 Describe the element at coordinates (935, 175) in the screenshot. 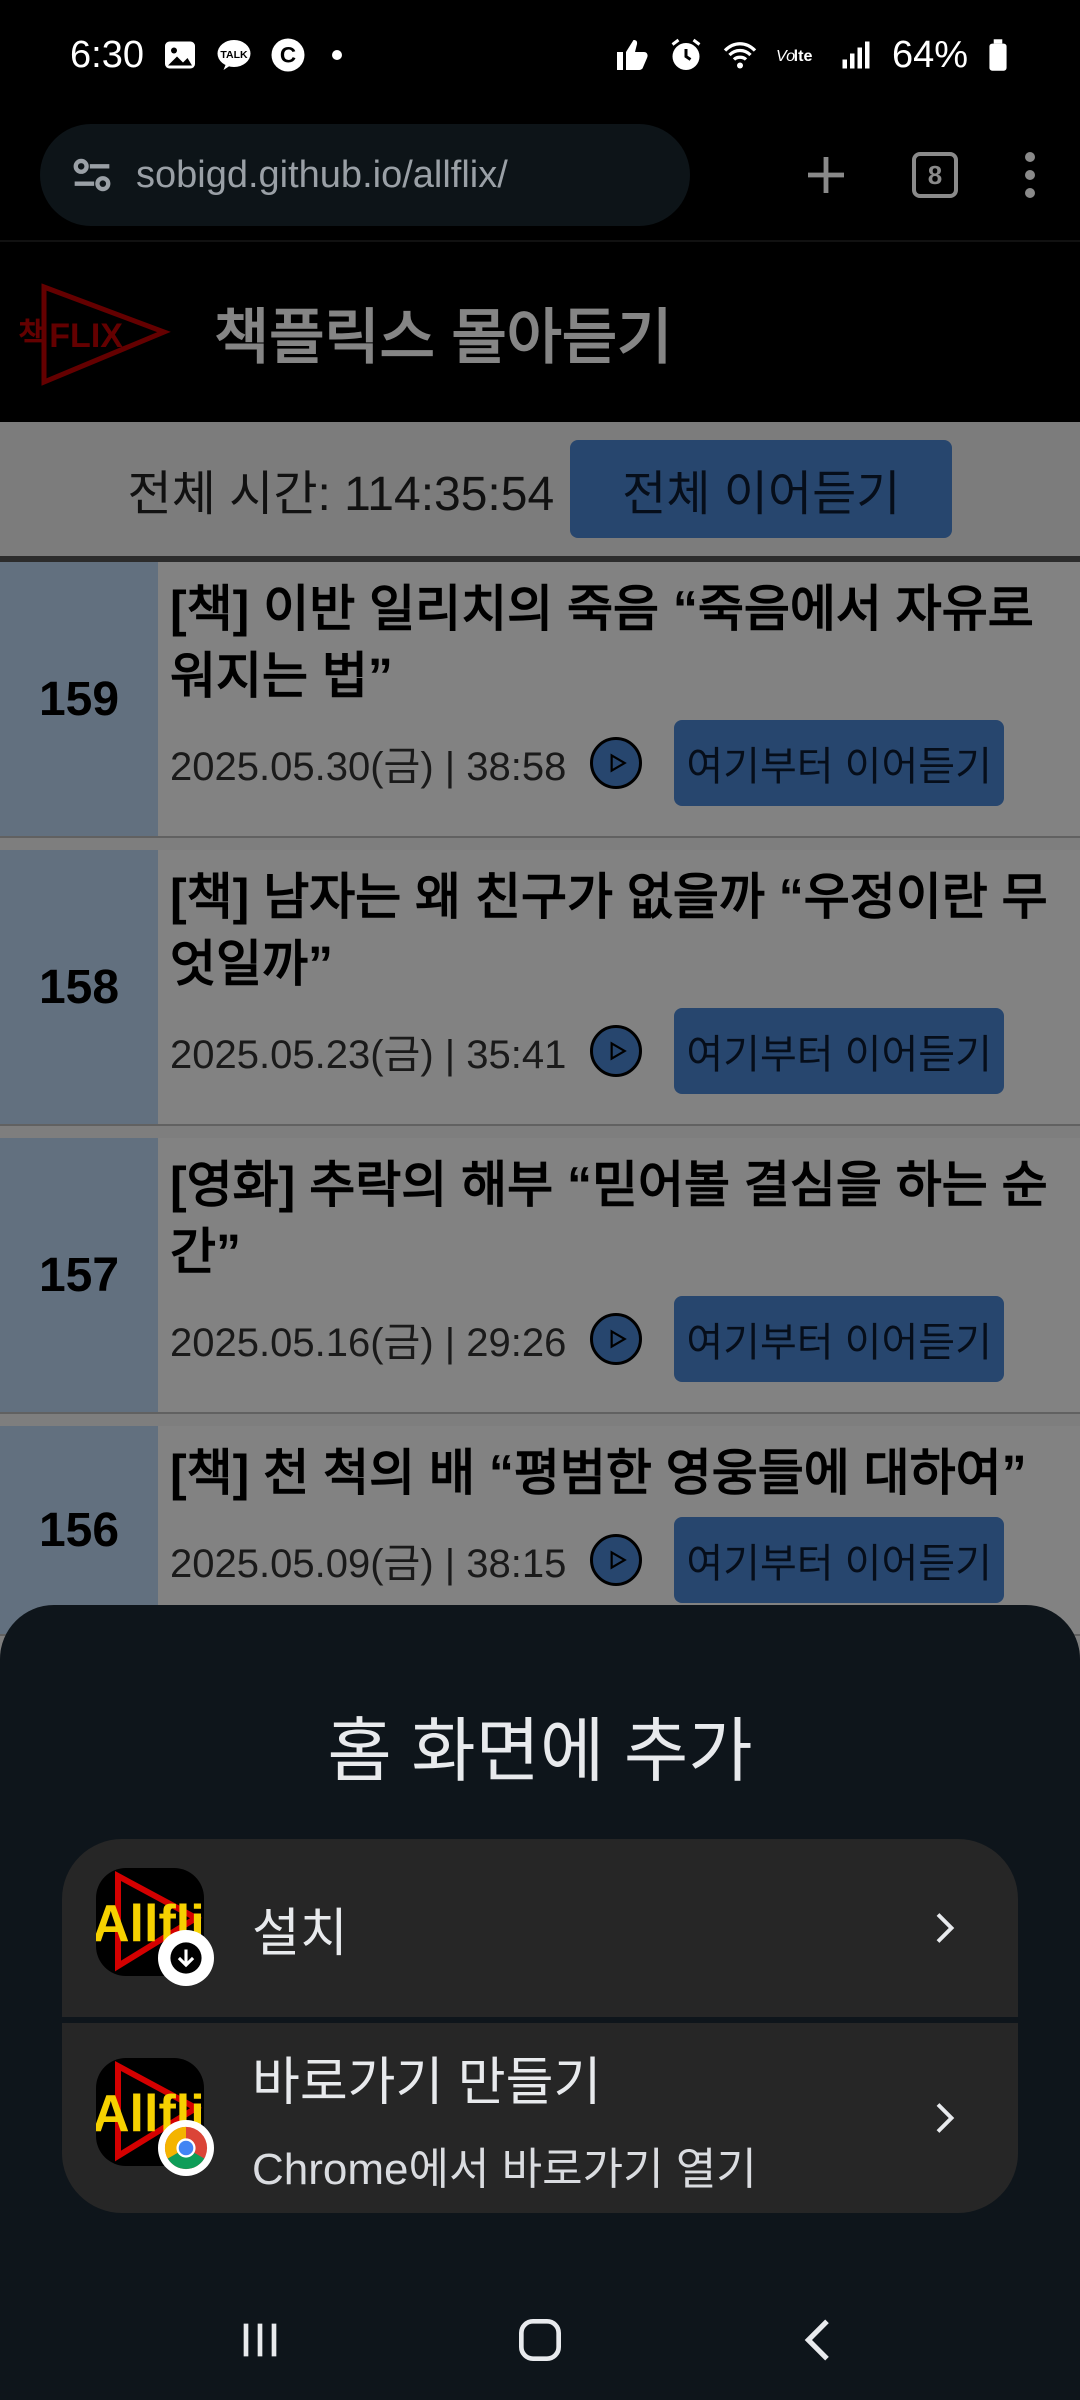

I see `tab-switcher-button: 8` at that location.